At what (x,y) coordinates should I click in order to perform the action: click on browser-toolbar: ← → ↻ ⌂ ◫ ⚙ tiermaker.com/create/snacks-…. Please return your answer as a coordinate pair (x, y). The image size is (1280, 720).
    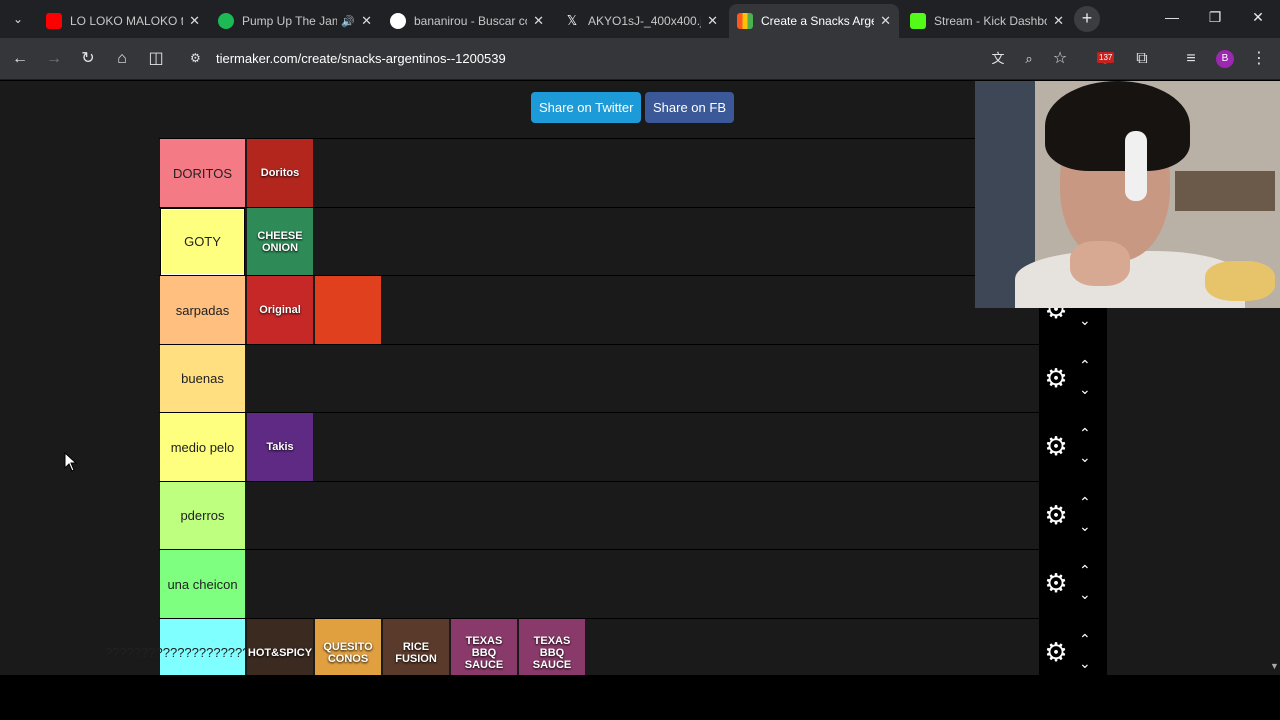
    Looking at the image, I should click on (640, 59).